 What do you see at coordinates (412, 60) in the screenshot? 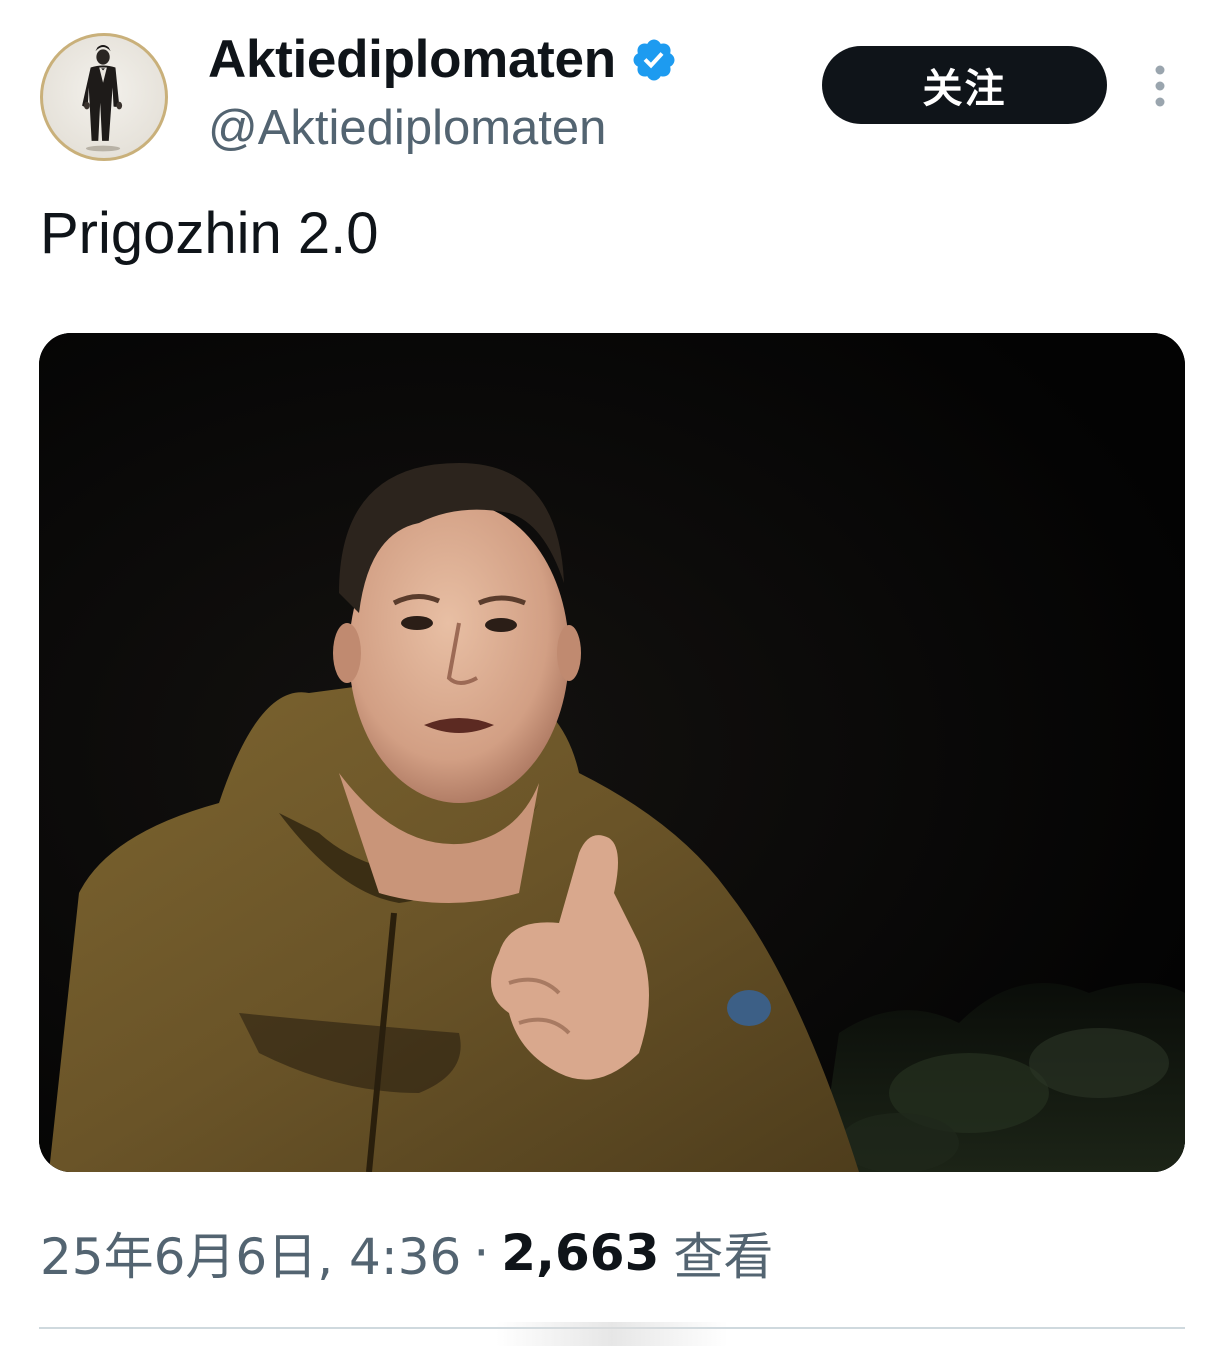
I see `author-display-name: Aktiediplomaten` at bounding box center [412, 60].